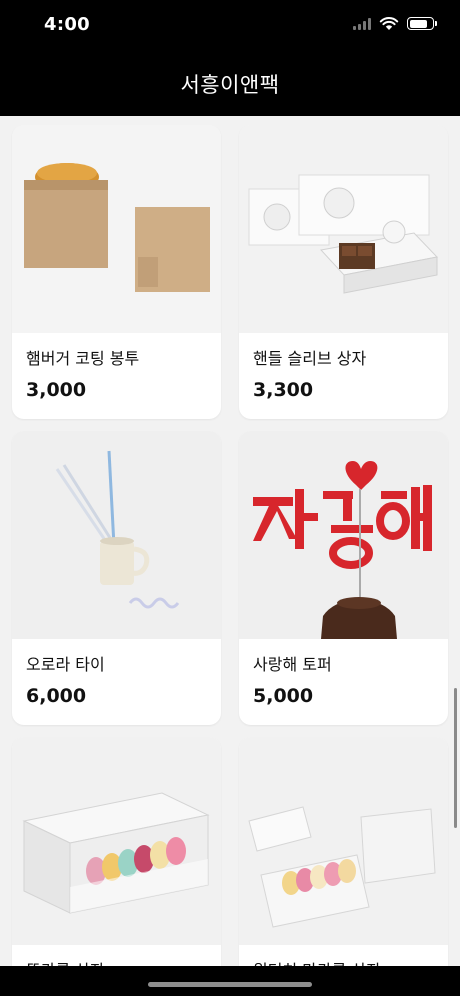  I want to click on macaron-box-image, so click(116, 841).